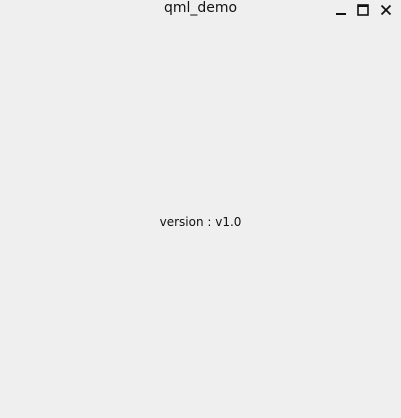 The image size is (401, 418). What do you see at coordinates (200, 222) in the screenshot?
I see `version-label: version : v1.0` at bounding box center [200, 222].